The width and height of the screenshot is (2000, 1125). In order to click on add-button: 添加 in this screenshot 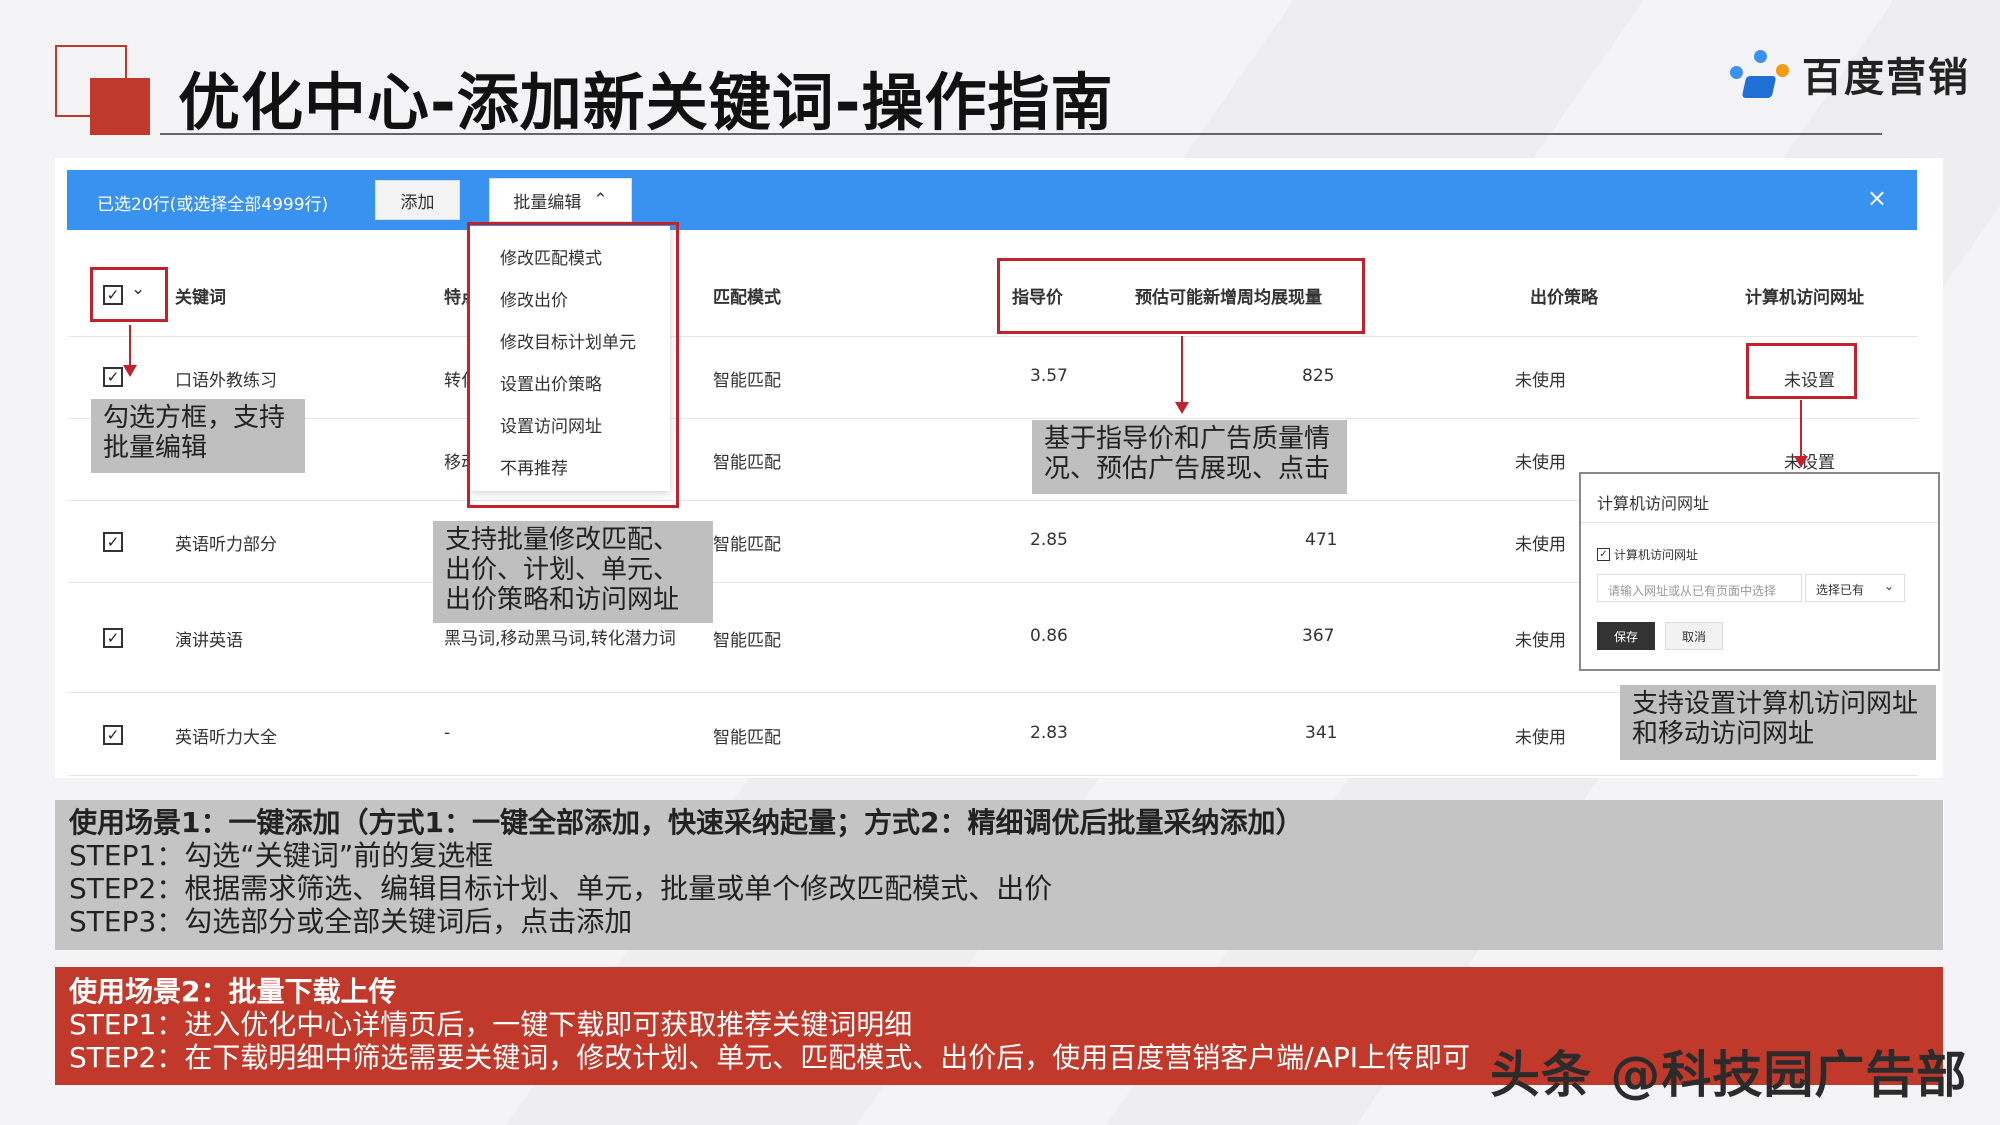, I will do `click(417, 200)`.